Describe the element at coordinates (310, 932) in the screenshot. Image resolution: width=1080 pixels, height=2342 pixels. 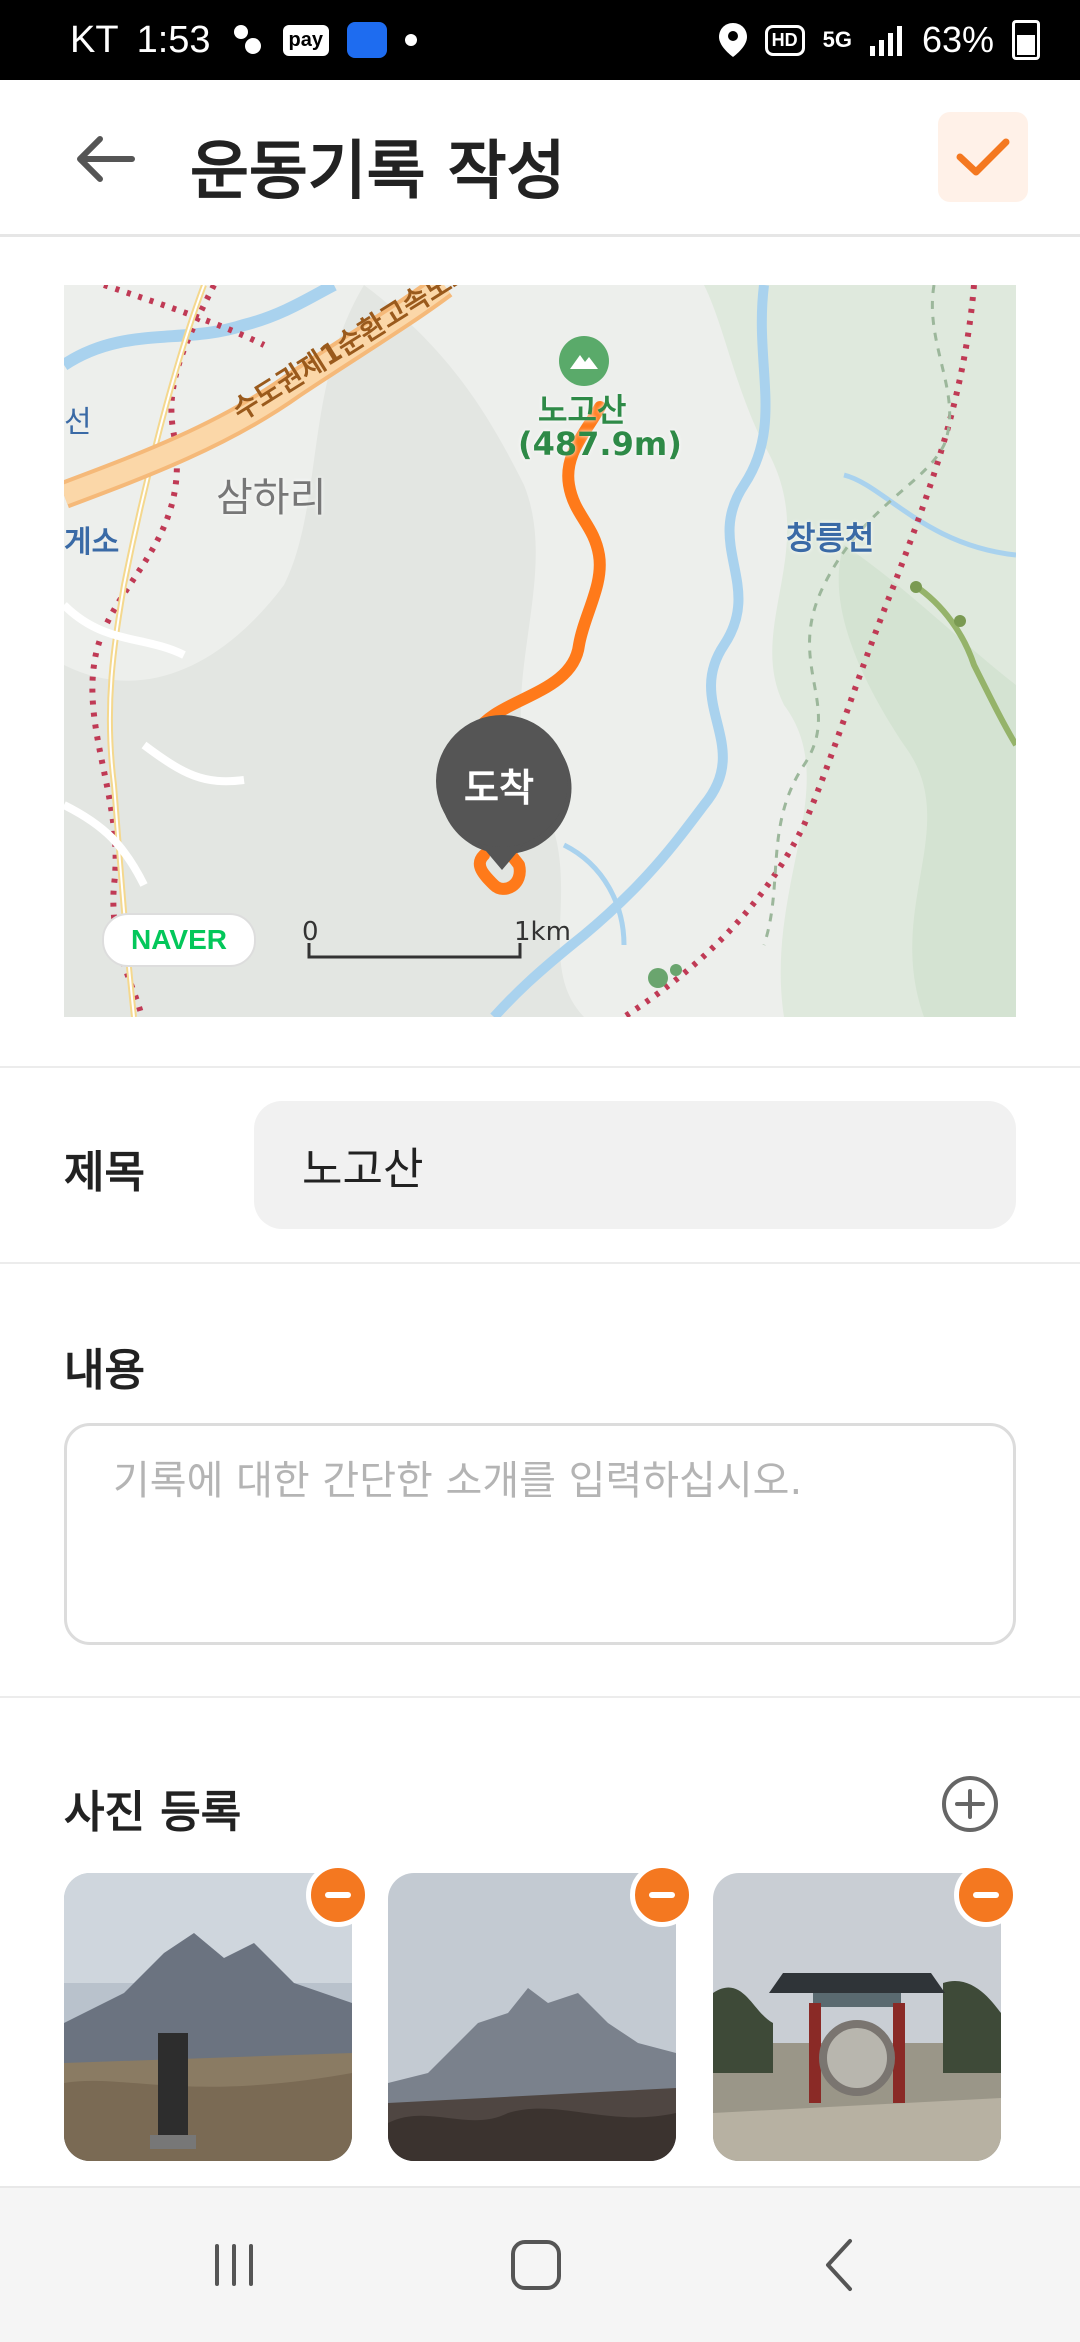
I see `scale-start: 0` at that location.